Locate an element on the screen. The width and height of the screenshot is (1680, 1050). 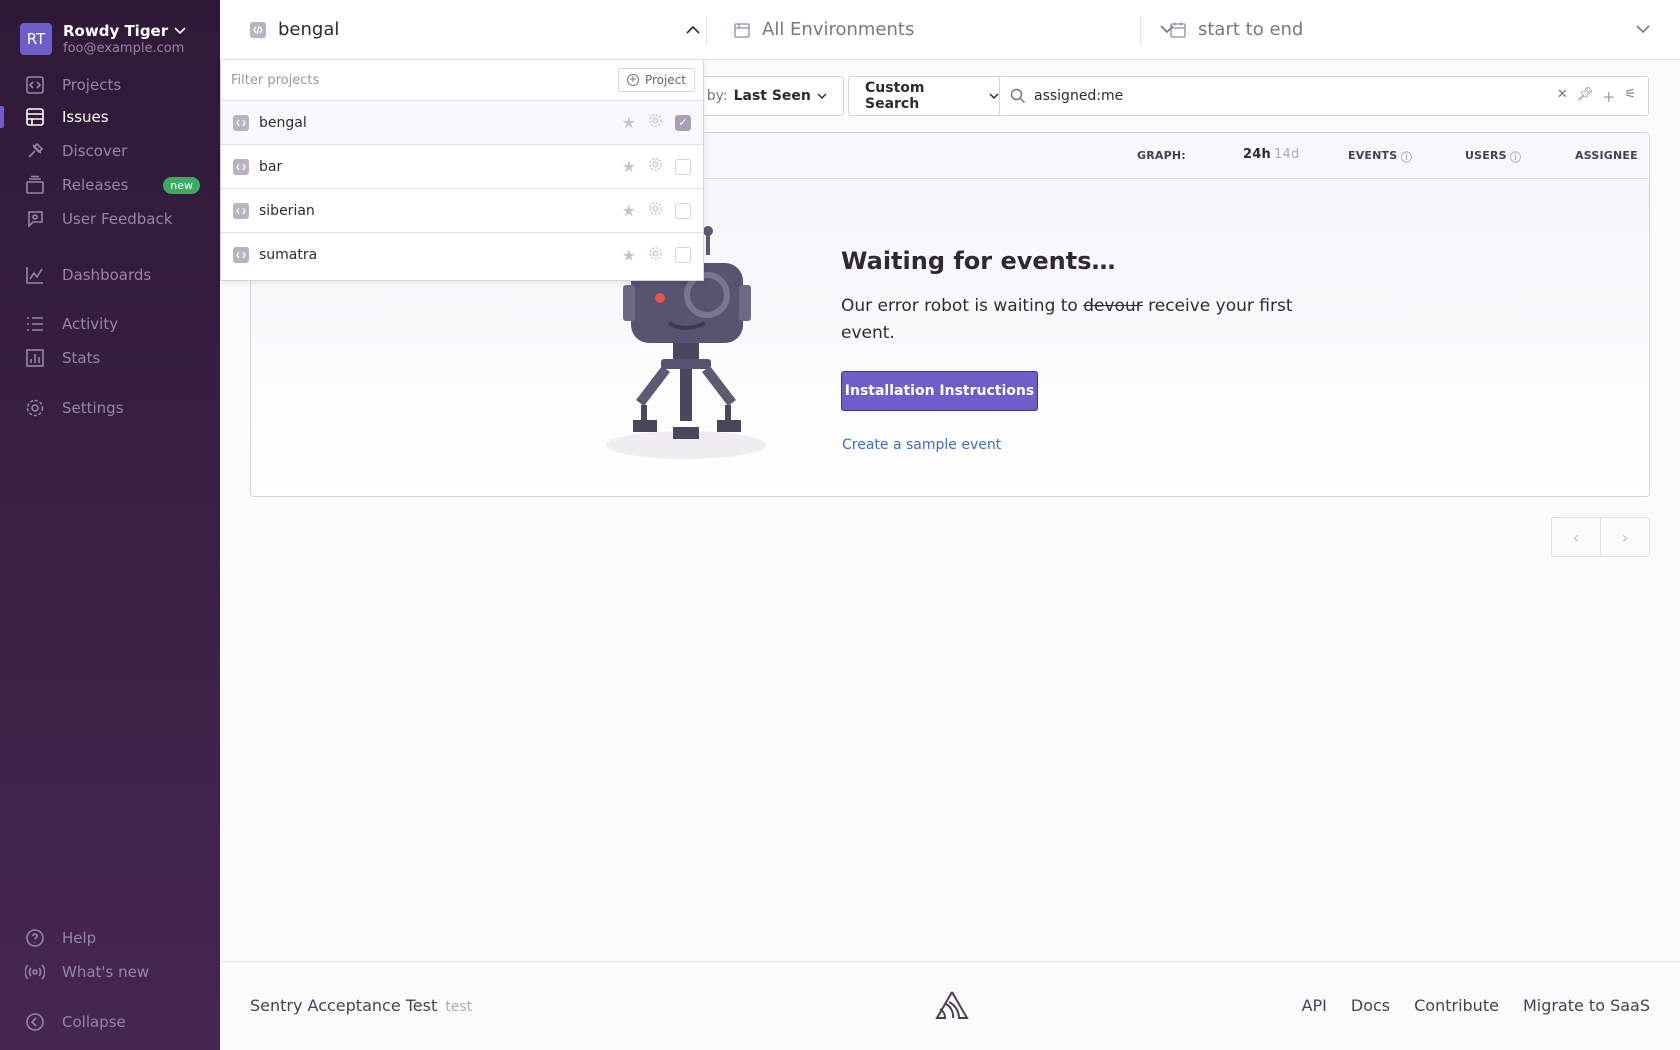
add-search-icon: ＋ is located at coordinates (1608, 96).